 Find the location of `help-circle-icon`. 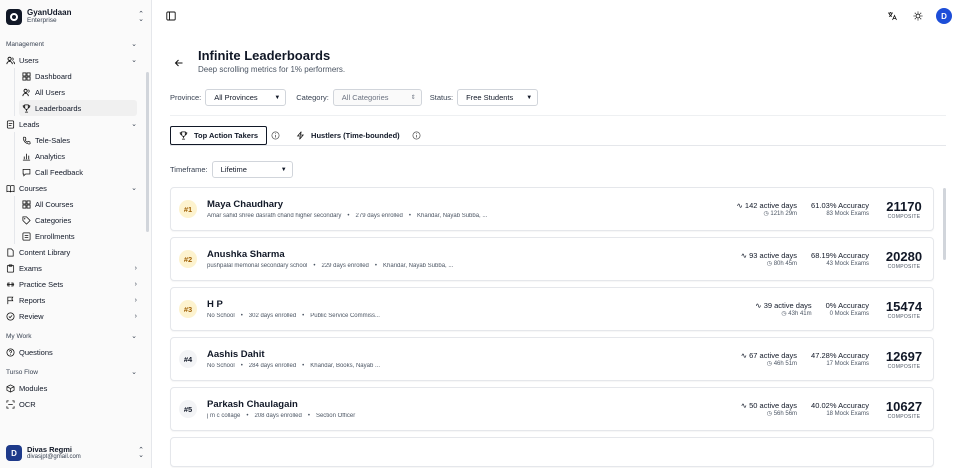

help-circle-icon is located at coordinates (10, 352).